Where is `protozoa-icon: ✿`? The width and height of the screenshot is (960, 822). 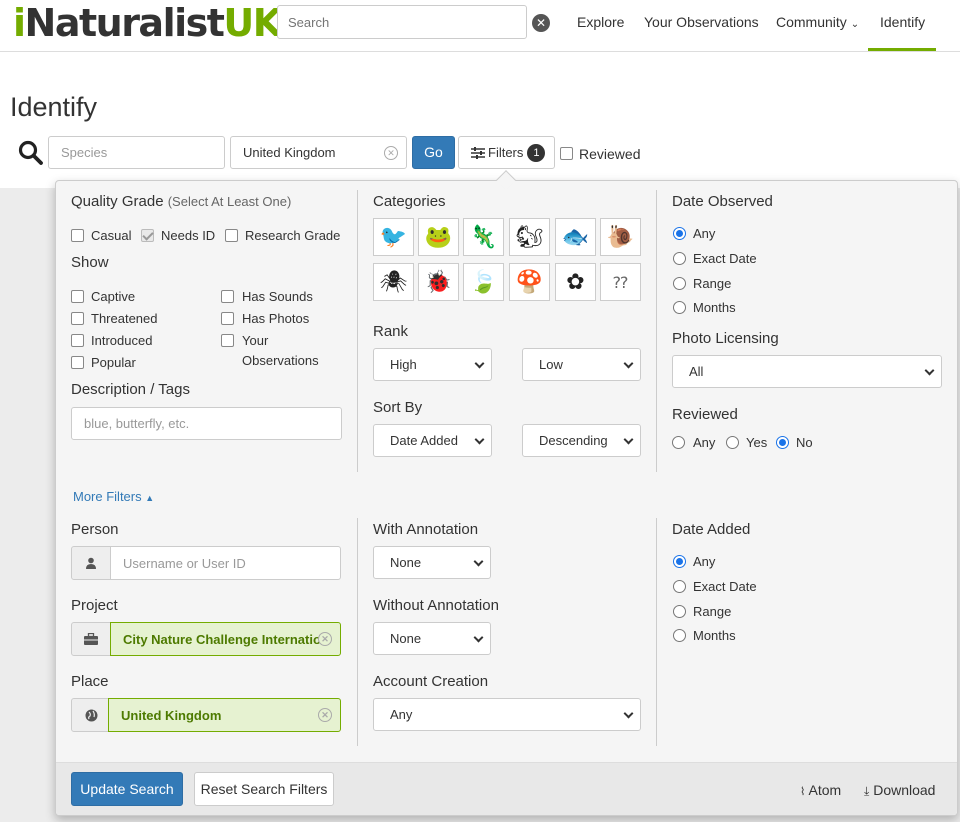
protozoa-icon: ✿ is located at coordinates (575, 282).